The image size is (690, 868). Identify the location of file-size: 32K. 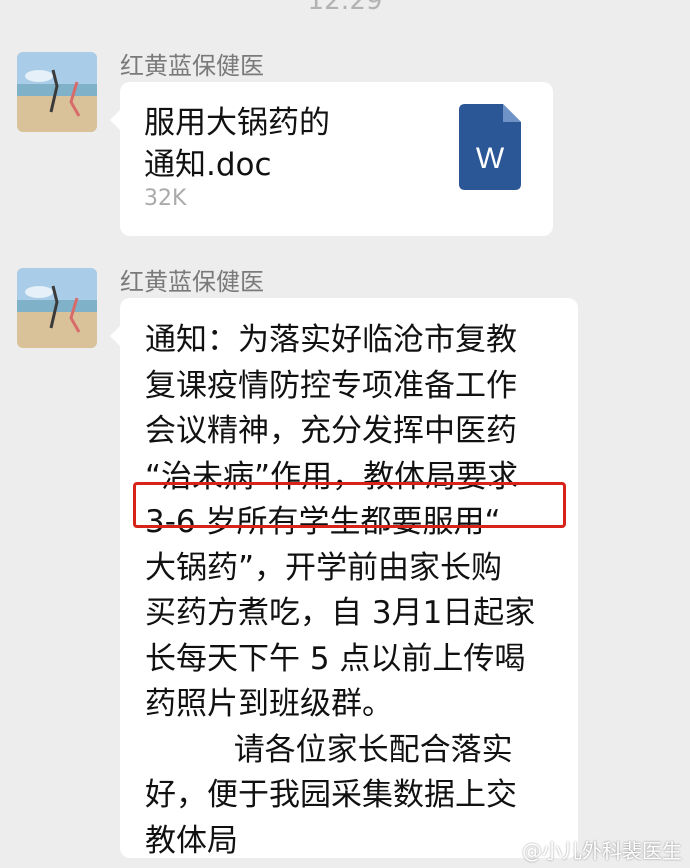
(165, 198).